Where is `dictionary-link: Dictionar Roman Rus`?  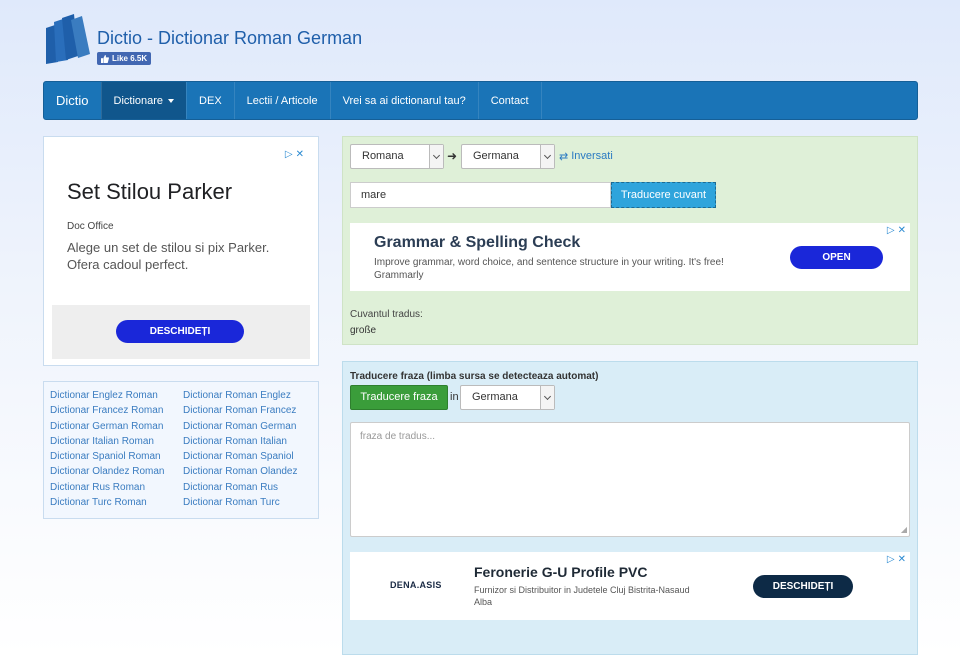
dictionary-link: Dictionar Roman Rus is located at coordinates (247, 488).